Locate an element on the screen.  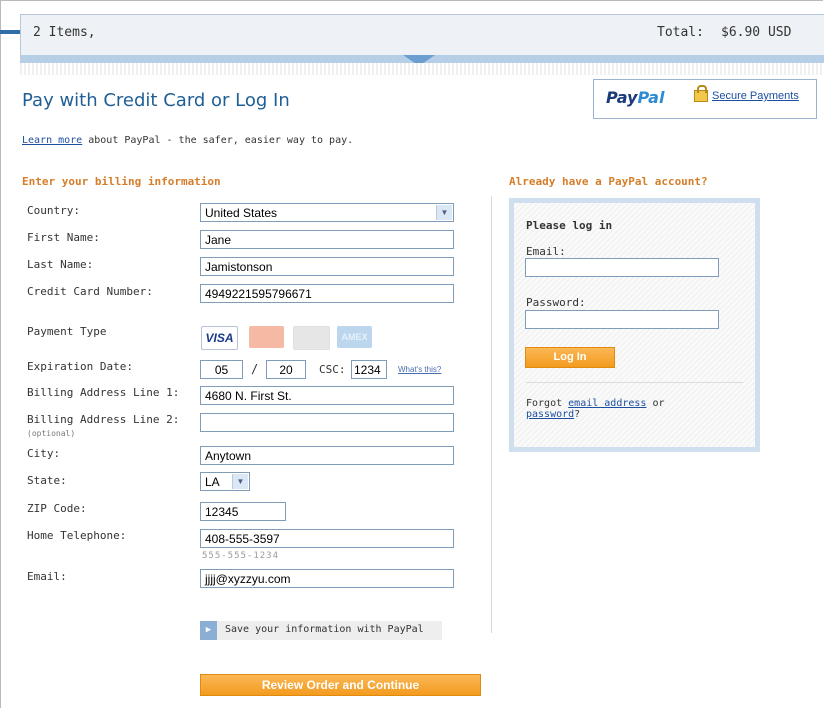
address2-label: Billing Address Line 2: is located at coordinates (103, 419).